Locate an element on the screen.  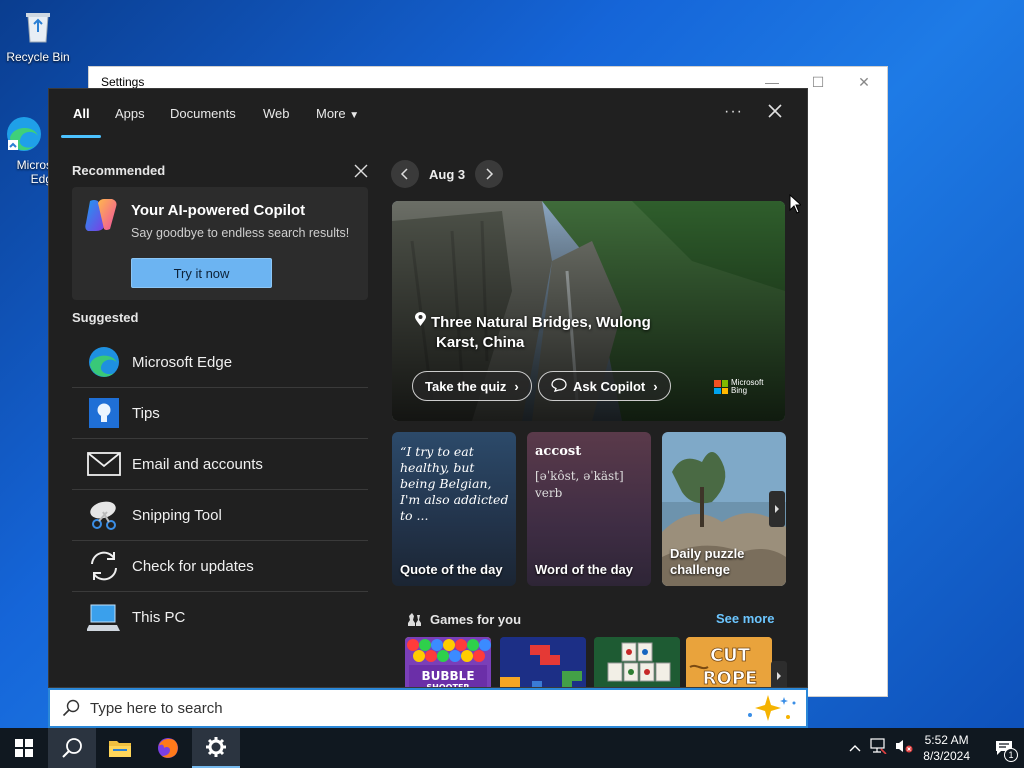
more-options-icon: ··· is located at coordinates (733, 112).